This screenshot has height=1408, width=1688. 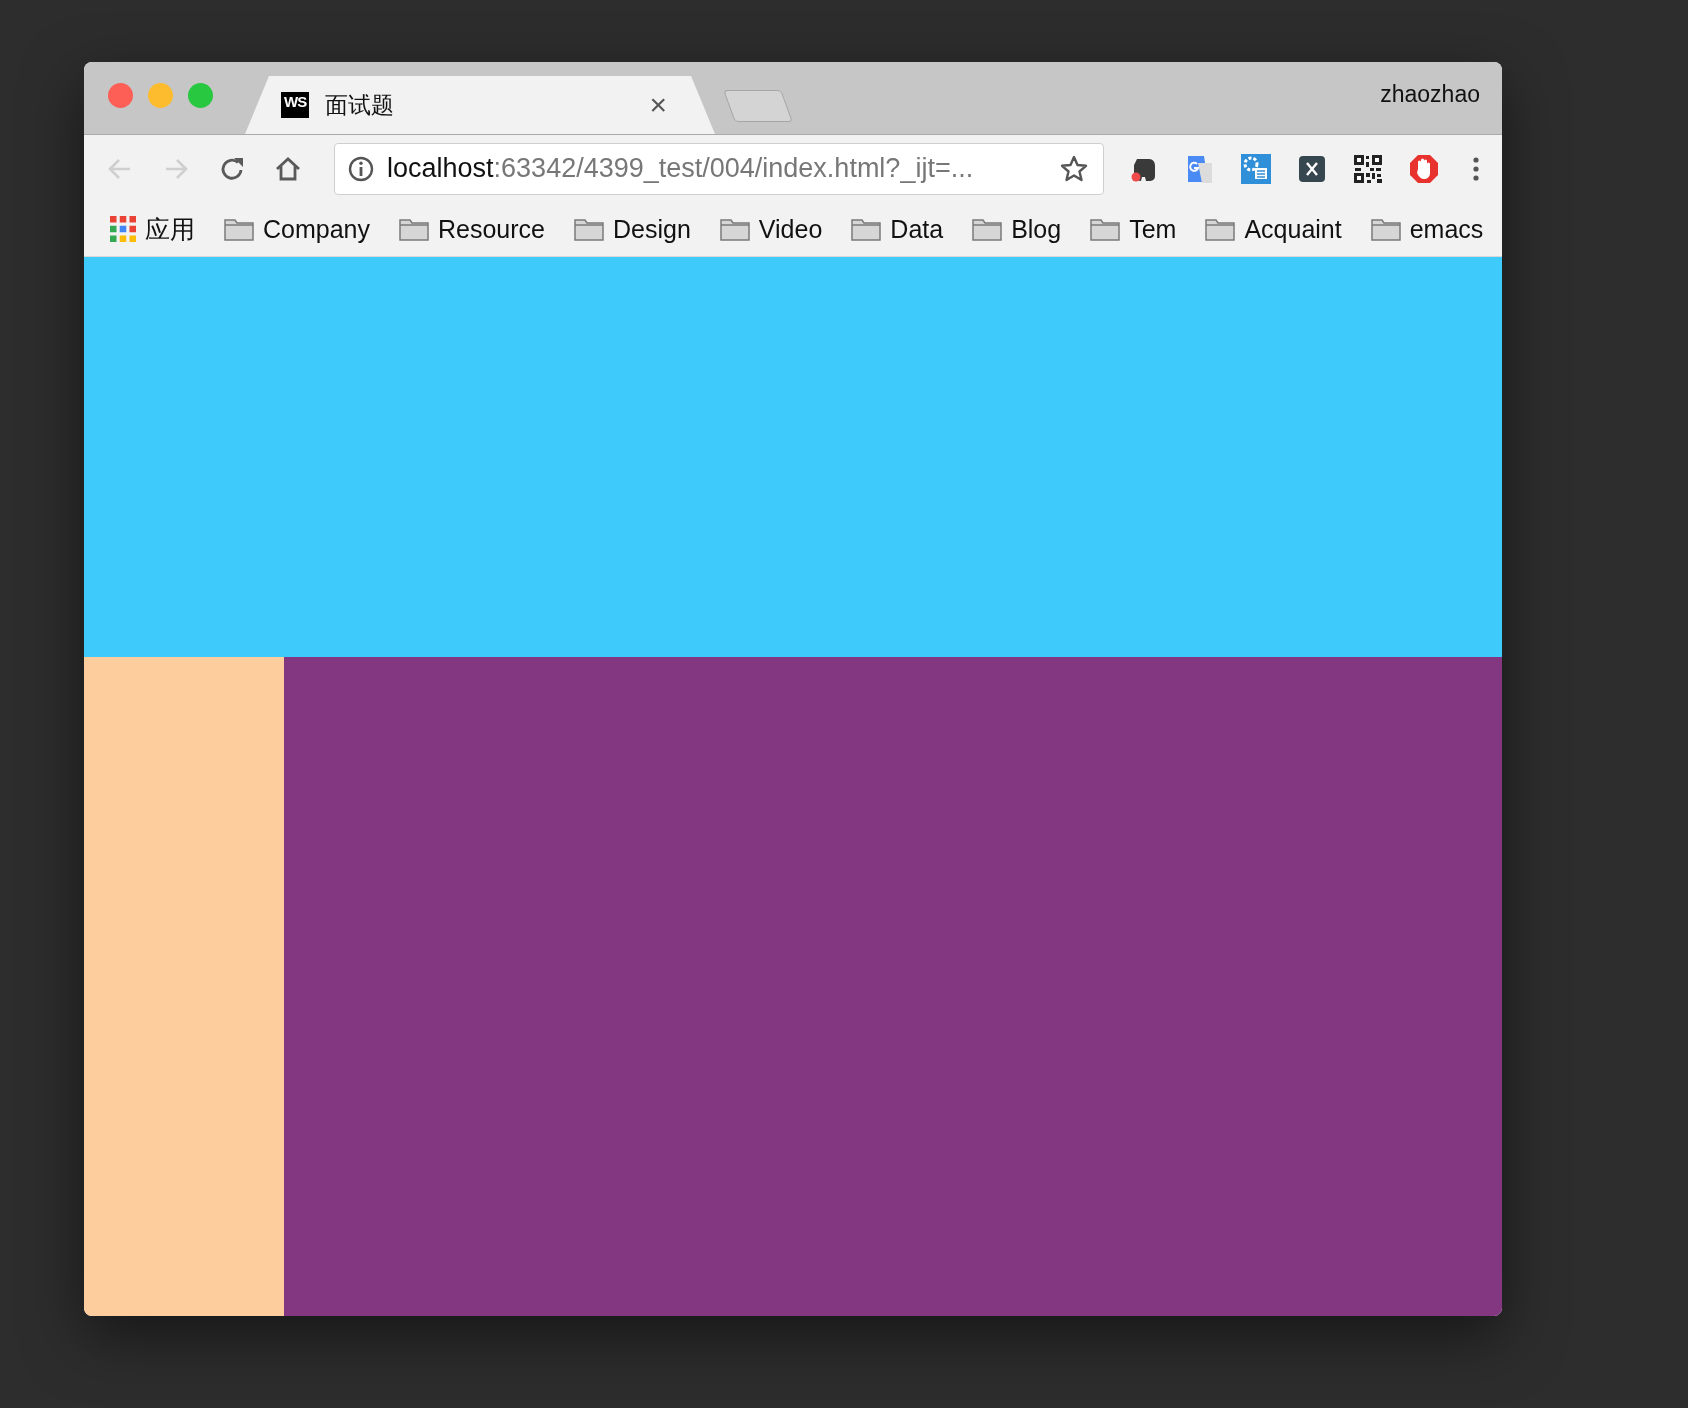 I want to click on bookmark: Video, so click(x=771, y=229).